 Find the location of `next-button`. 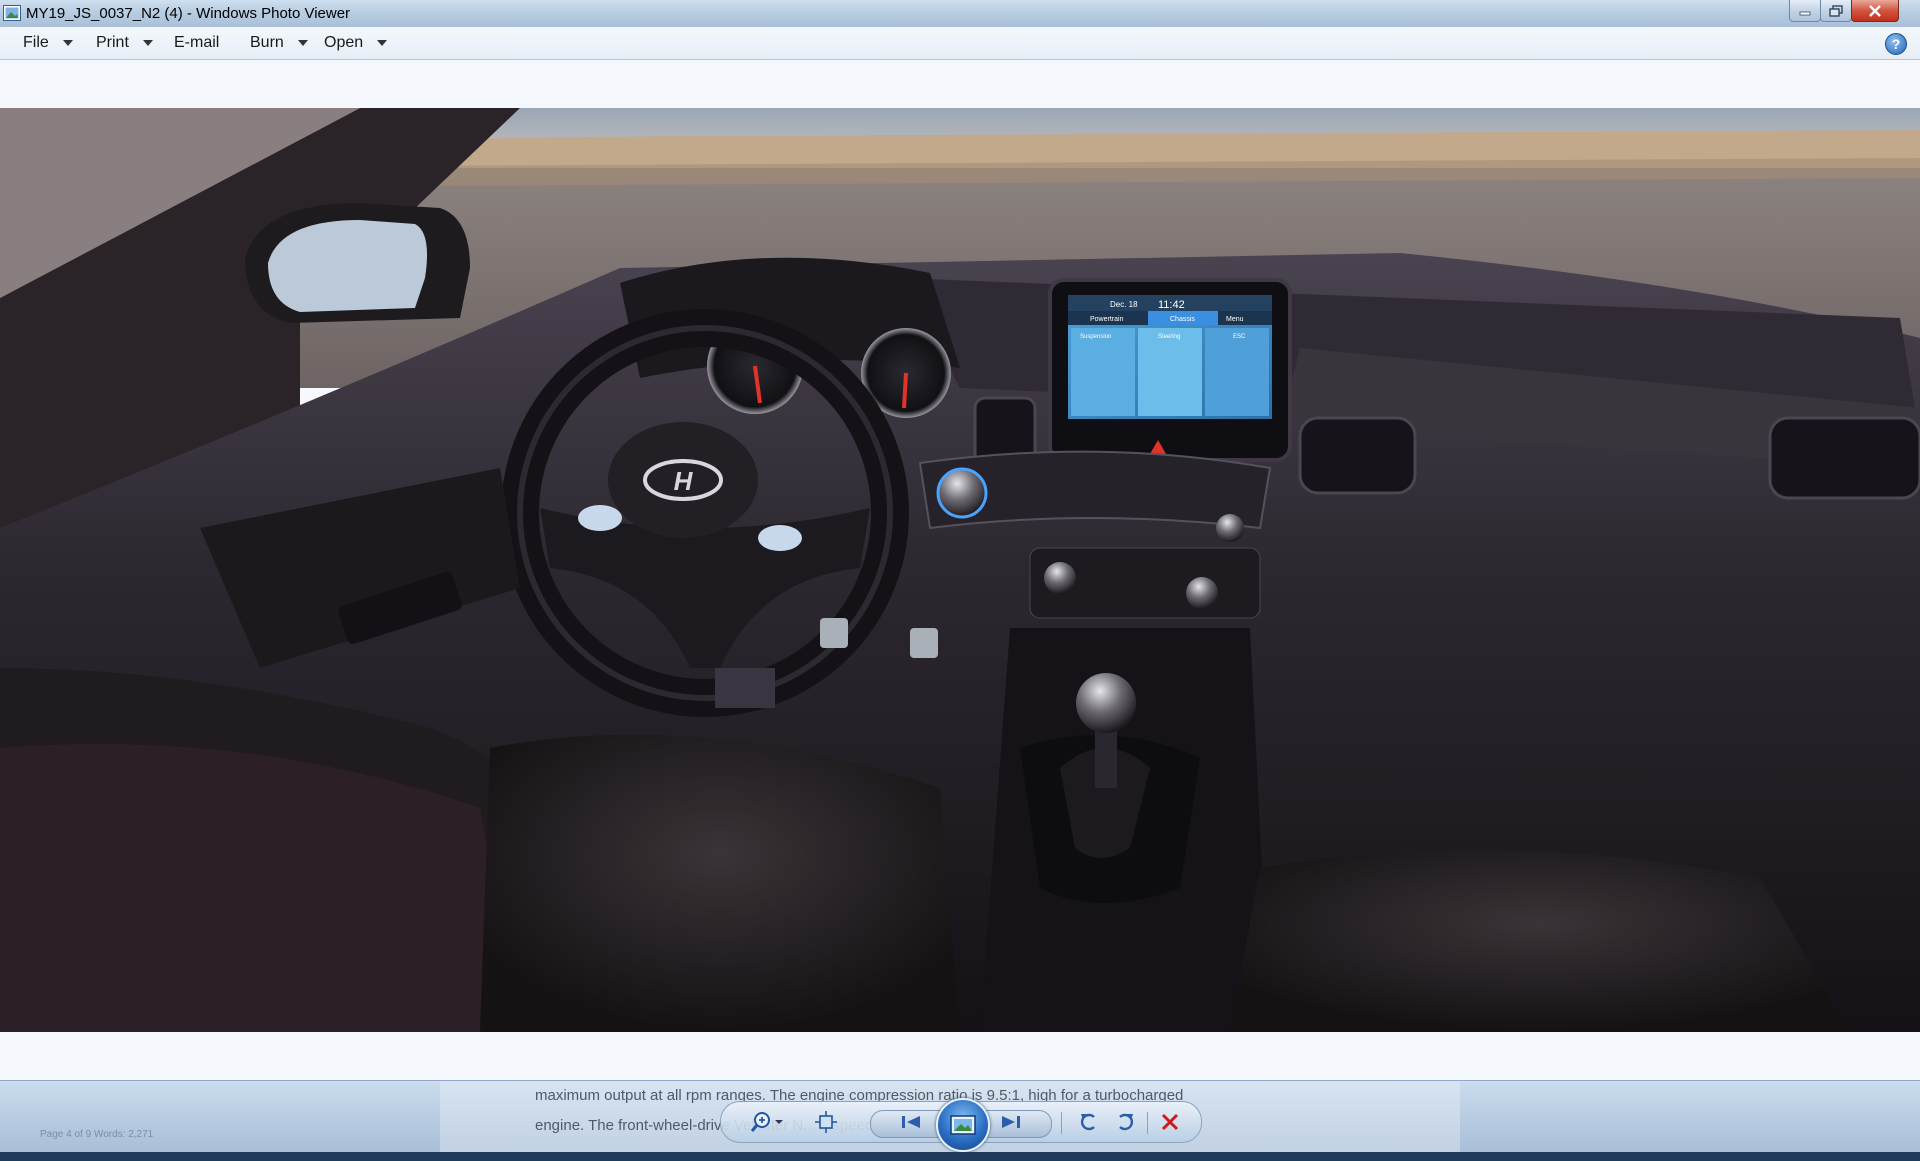

next-button is located at coordinates (1011, 1122).